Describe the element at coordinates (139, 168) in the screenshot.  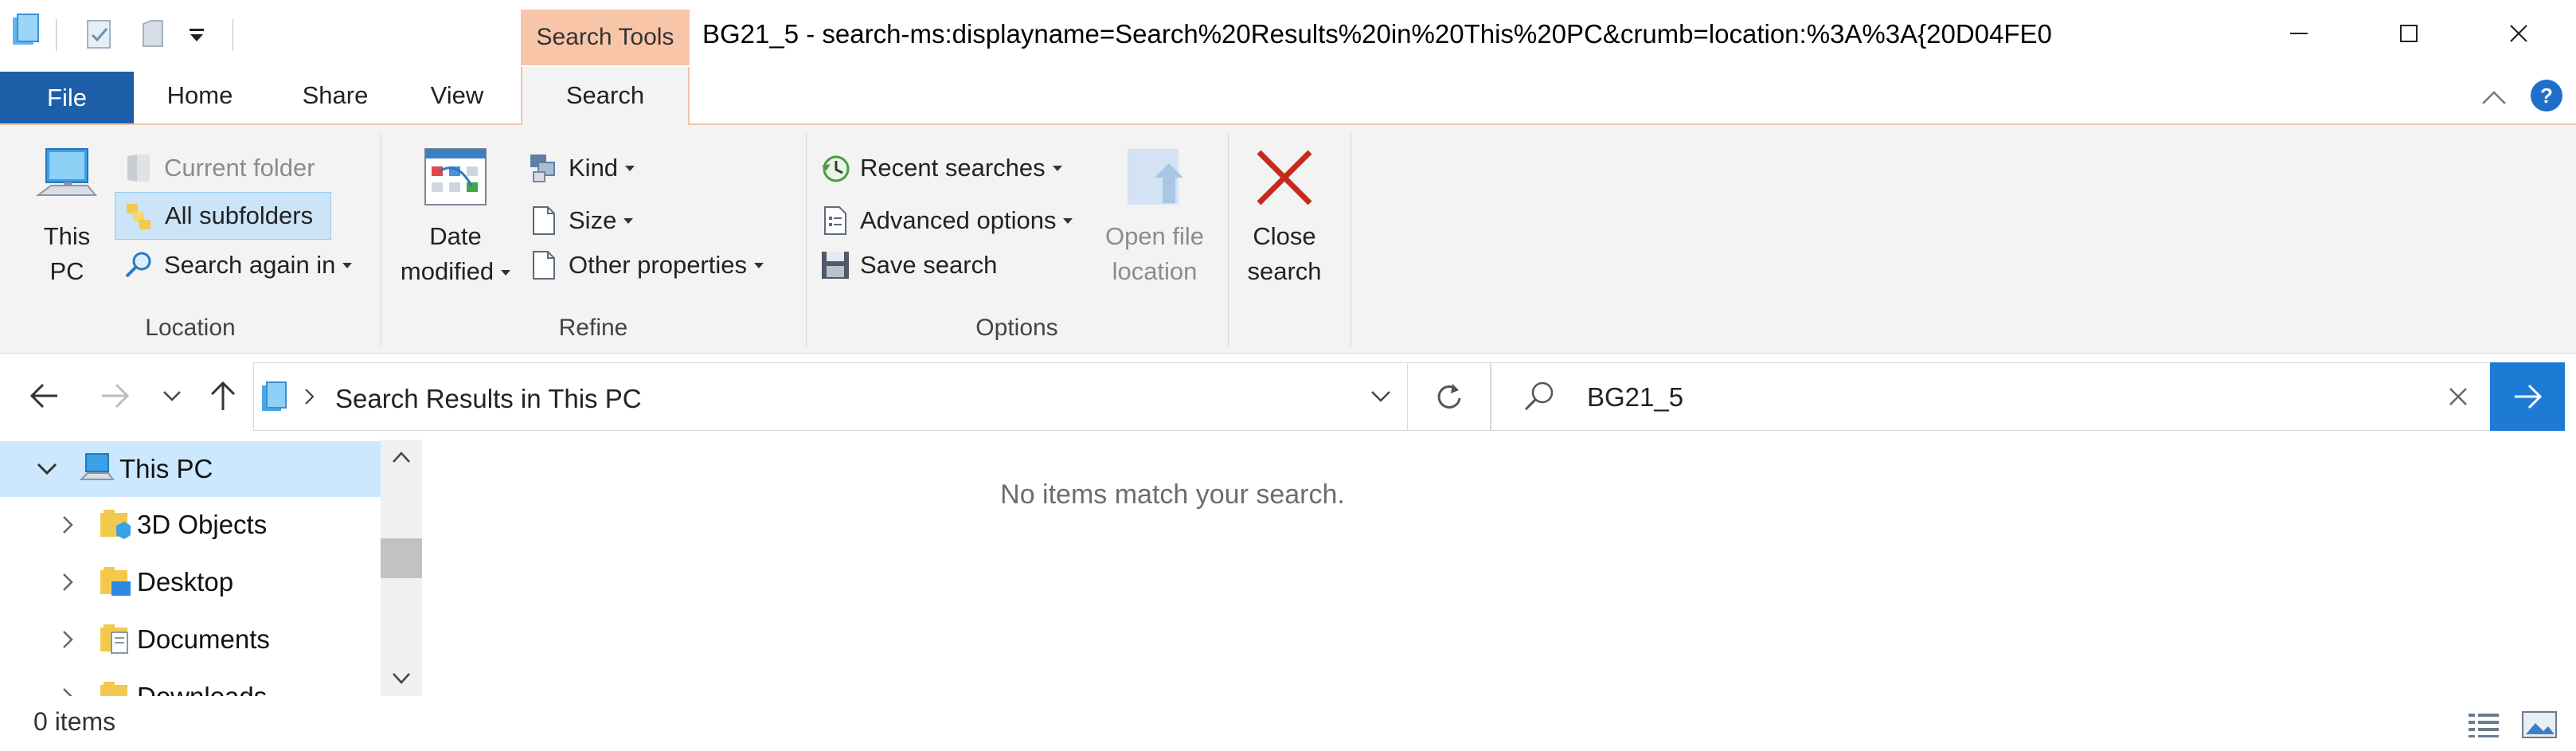
I see `current-folder-icon` at that location.